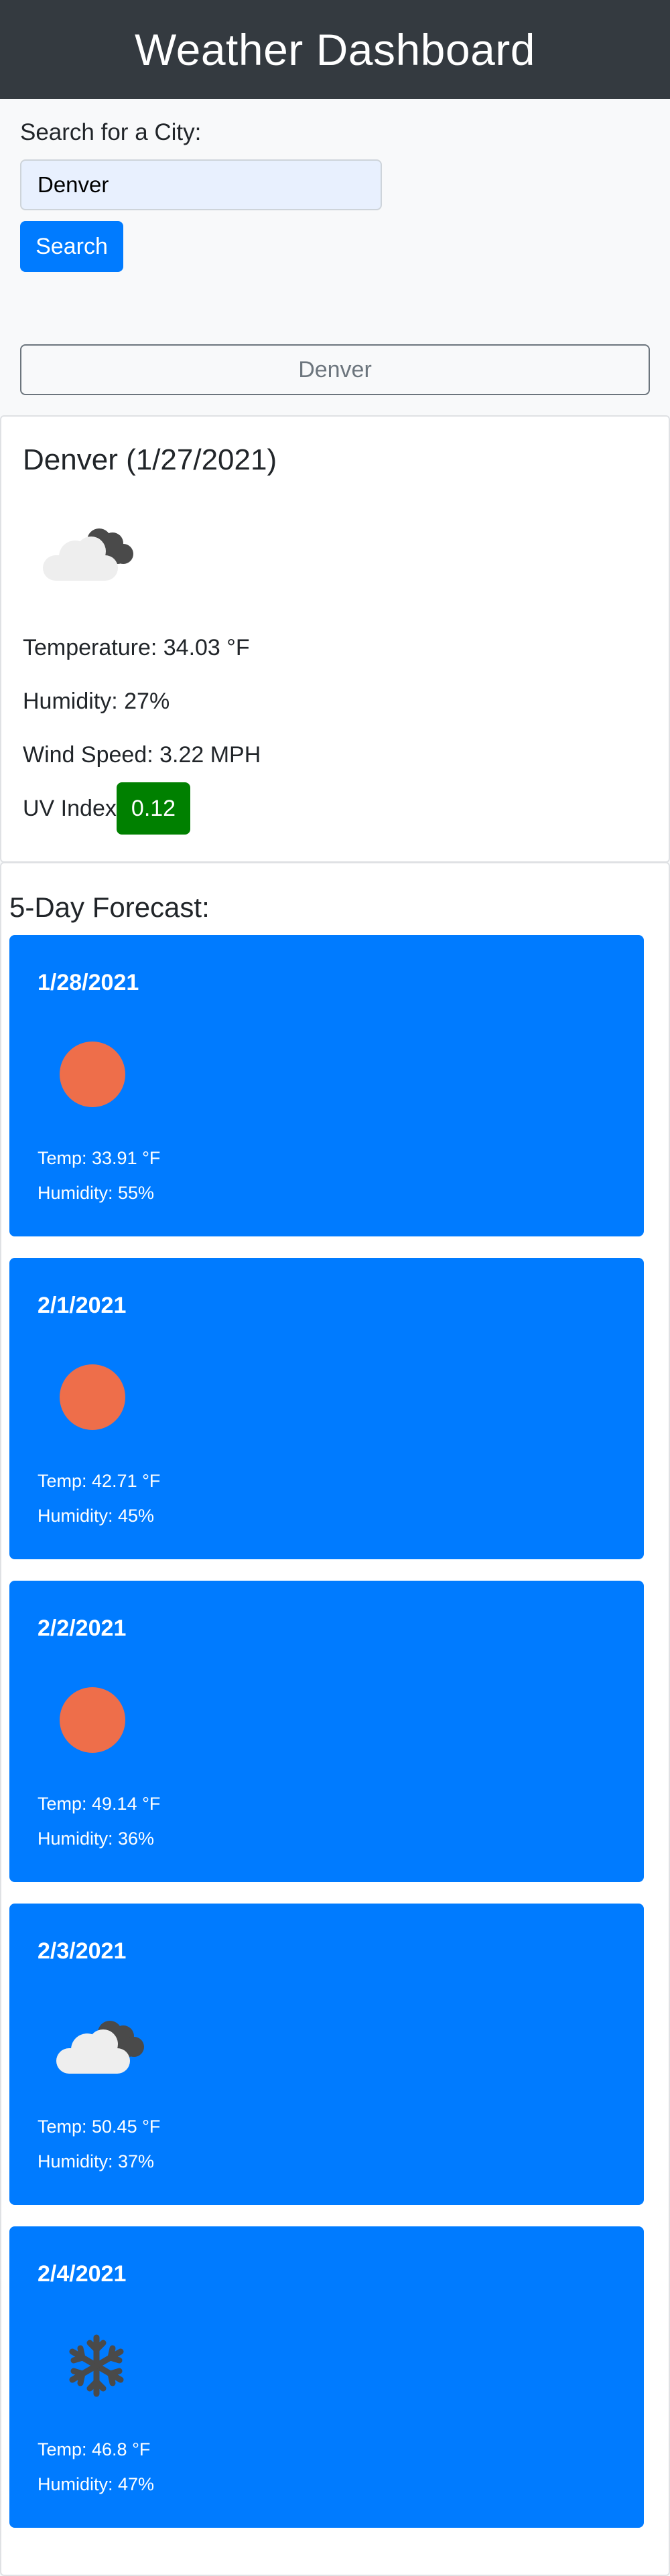 This screenshot has width=670, height=2576. What do you see at coordinates (73, 808) in the screenshot?
I see `uv-index-label: UV Index:` at bounding box center [73, 808].